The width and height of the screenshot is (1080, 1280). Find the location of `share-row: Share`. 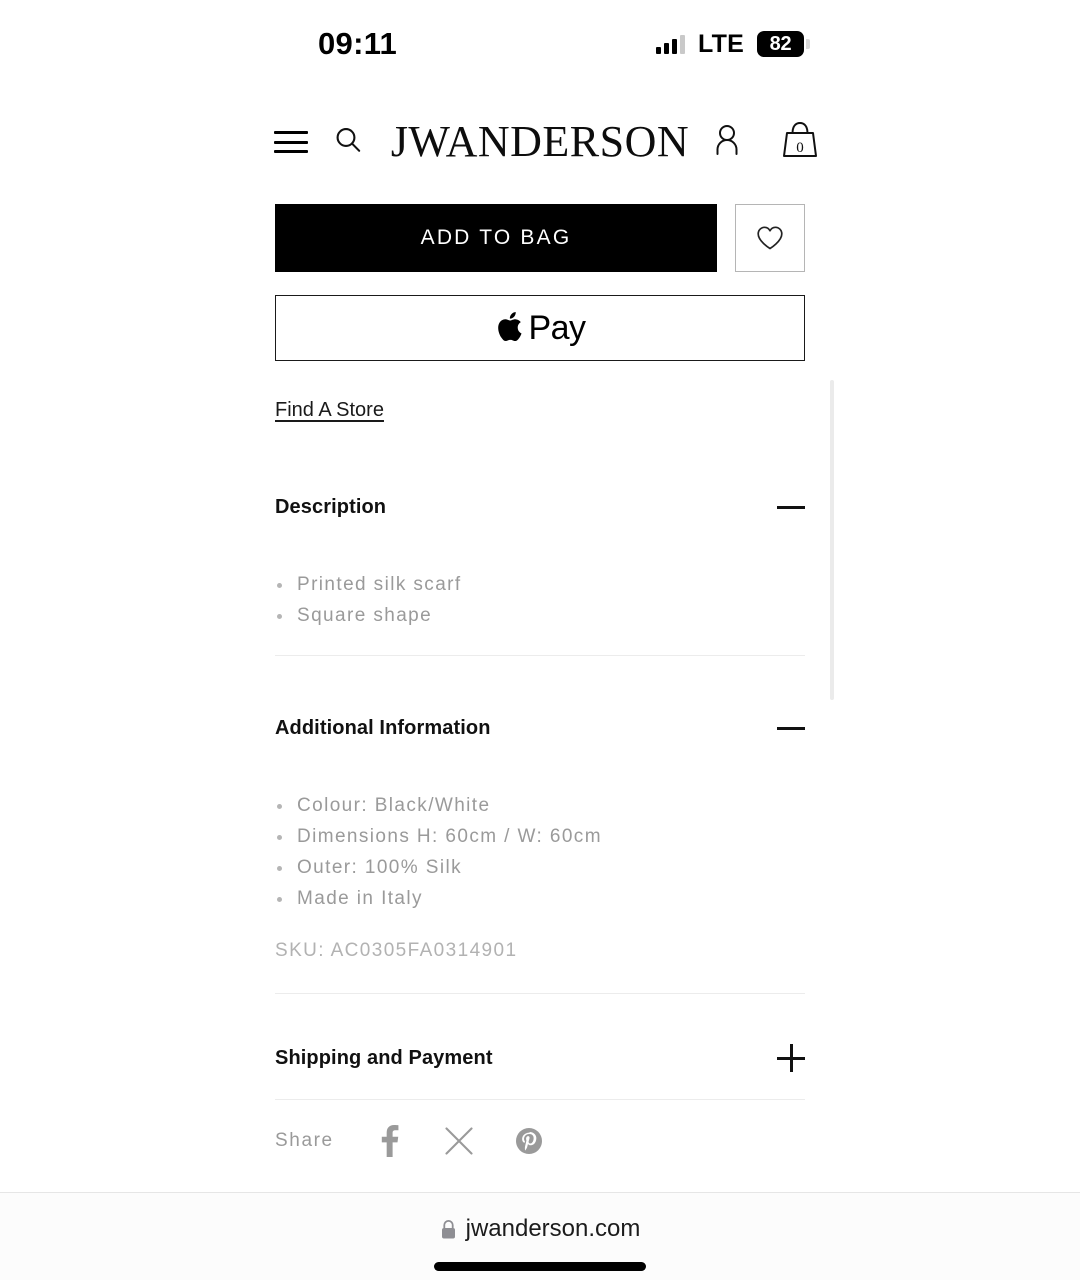

share-row: Share is located at coordinates (409, 1141).